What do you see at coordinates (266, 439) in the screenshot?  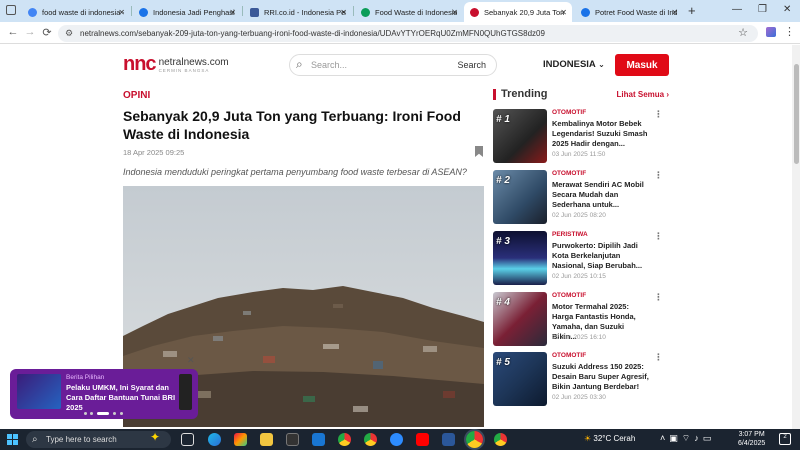 I see `file-explorer-icon` at bounding box center [266, 439].